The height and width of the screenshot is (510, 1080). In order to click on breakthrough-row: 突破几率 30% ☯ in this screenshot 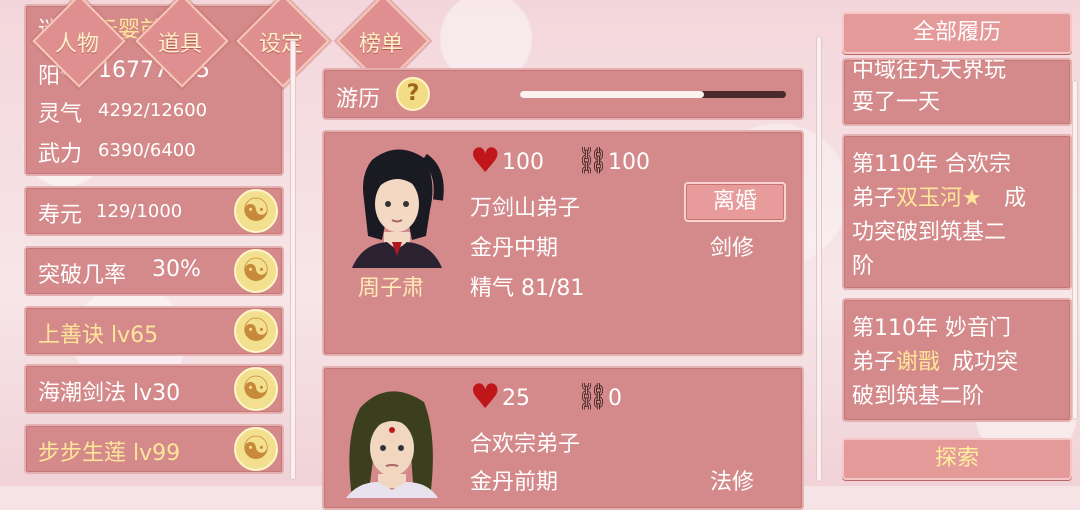, I will do `click(154, 271)`.